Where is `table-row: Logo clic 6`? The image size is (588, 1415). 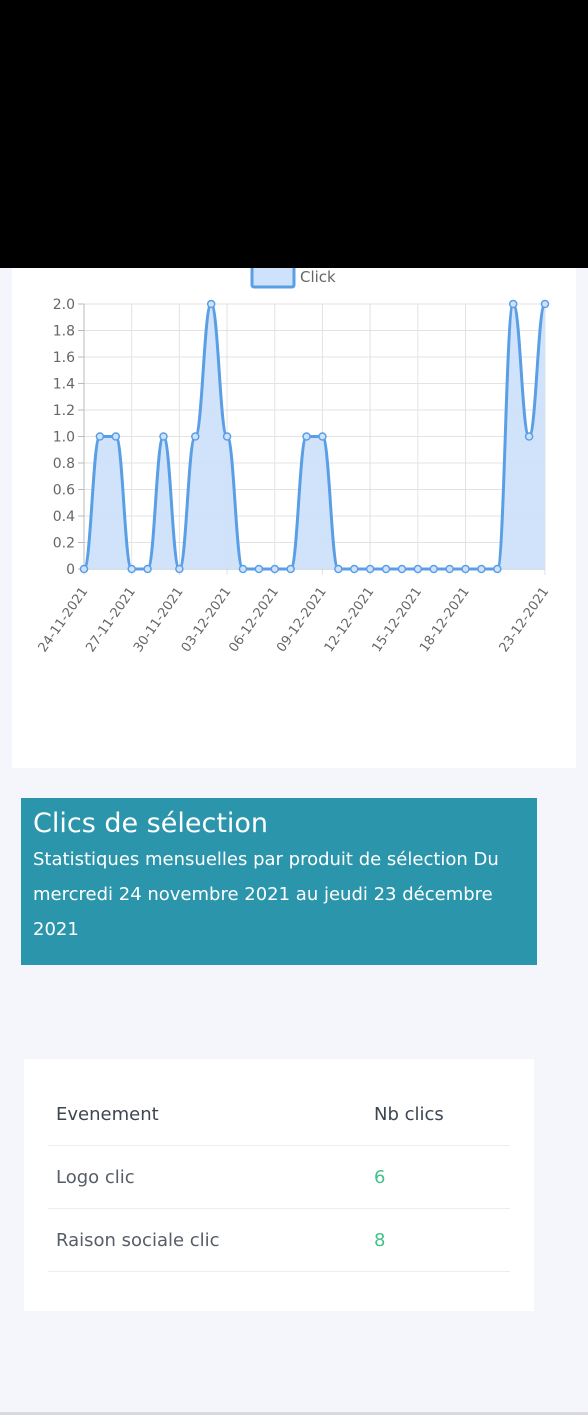 table-row: Logo clic 6 is located at coordinates (279, 1177).